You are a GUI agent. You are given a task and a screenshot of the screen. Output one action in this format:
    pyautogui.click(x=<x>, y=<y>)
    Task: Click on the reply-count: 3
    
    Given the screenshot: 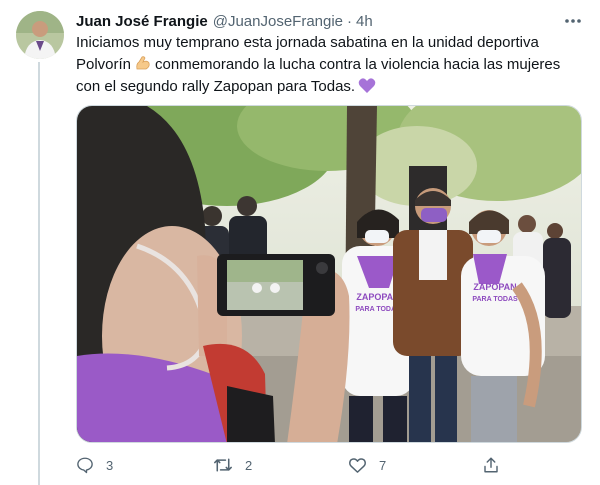 What is the action you would take?
    pyautogui.click(x=110, y=465)
    